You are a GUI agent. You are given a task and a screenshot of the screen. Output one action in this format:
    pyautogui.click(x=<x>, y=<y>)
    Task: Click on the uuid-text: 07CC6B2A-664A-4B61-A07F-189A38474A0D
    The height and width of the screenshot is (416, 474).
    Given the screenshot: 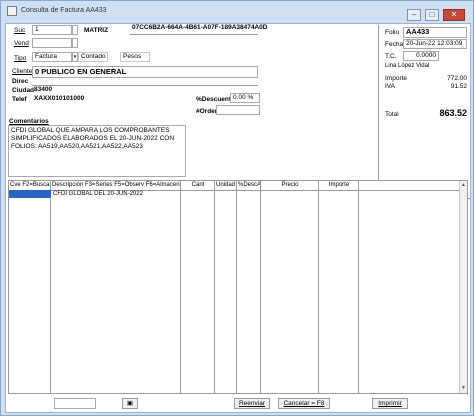 What is the action you would take?
    pyautogui.click(x=200, y=27)
    